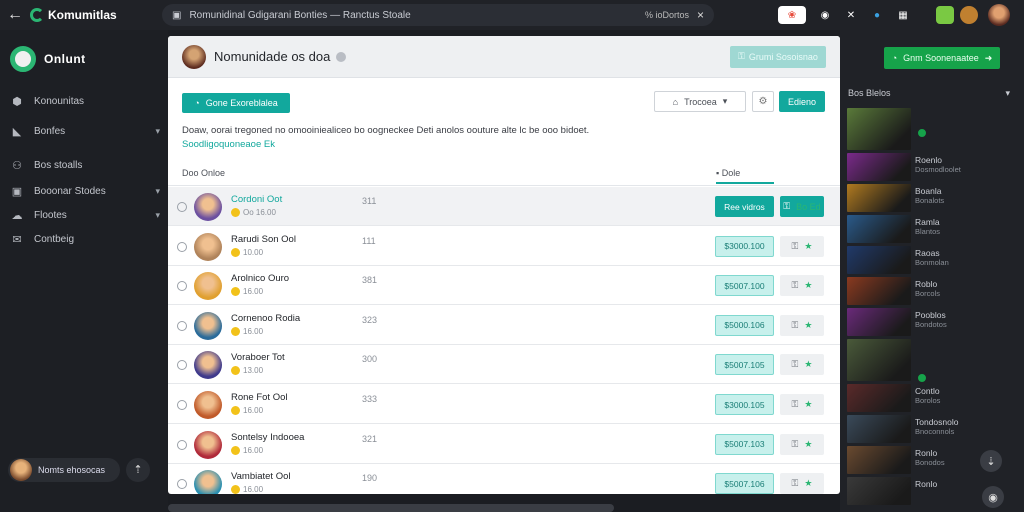 The width and height of the screenshot is (1024, 512). What do you see at coordinates (942, 58) in the screenshot?
I see `primary-action-button: ◔ Gnm Soonenaatee ➜` at bounding box center [942, 58].